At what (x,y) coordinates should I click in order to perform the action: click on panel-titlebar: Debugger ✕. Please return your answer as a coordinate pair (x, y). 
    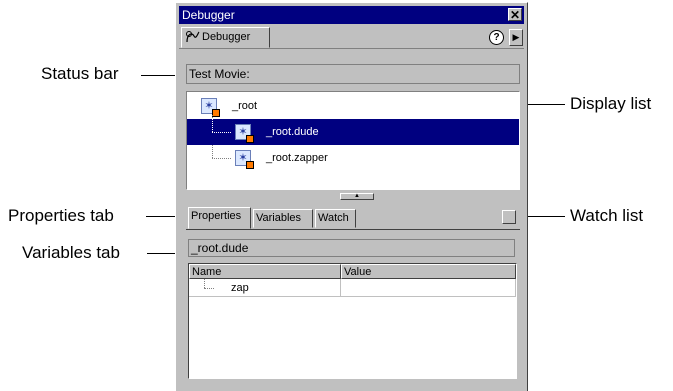
    Looking at the image, I should click on (351, 15).